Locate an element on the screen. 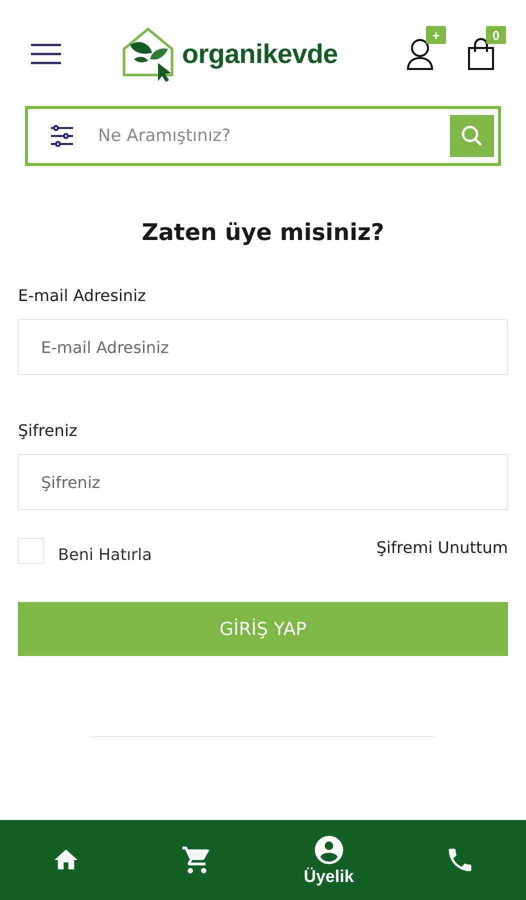 The image size is (526, 900). cart-button: 0 is located at coordinates (487, 48).